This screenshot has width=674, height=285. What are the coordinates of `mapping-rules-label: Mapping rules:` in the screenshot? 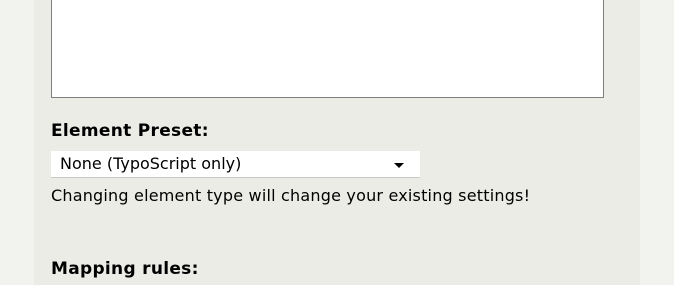 It's located at (125, 269).